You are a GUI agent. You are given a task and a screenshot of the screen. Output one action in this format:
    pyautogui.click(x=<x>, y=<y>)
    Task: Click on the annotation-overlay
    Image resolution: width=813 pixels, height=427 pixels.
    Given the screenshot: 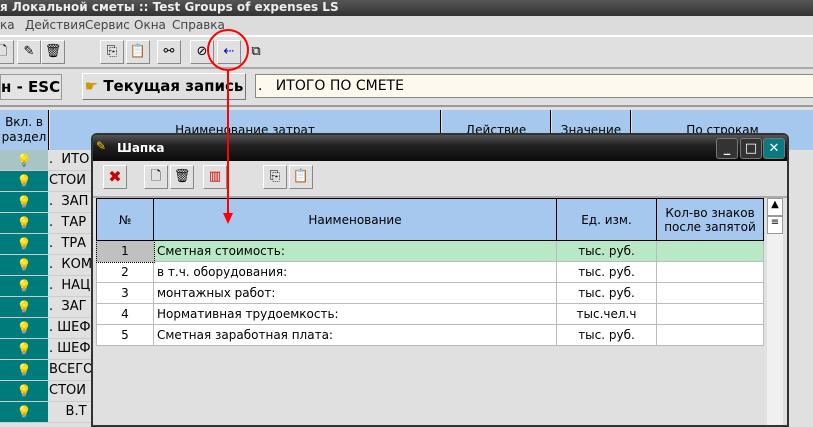 What is the action you would take?
    pyautogui.click(x=228, y=126)
    